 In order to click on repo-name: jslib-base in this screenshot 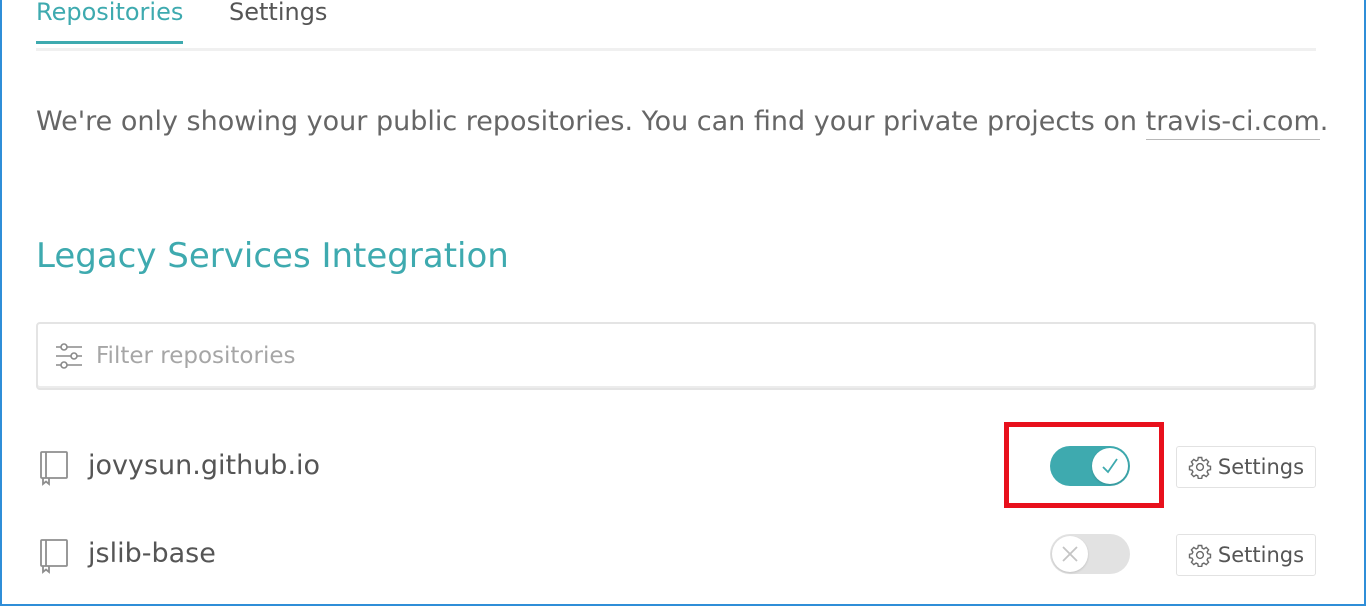, I will do `click(152, 553)`.